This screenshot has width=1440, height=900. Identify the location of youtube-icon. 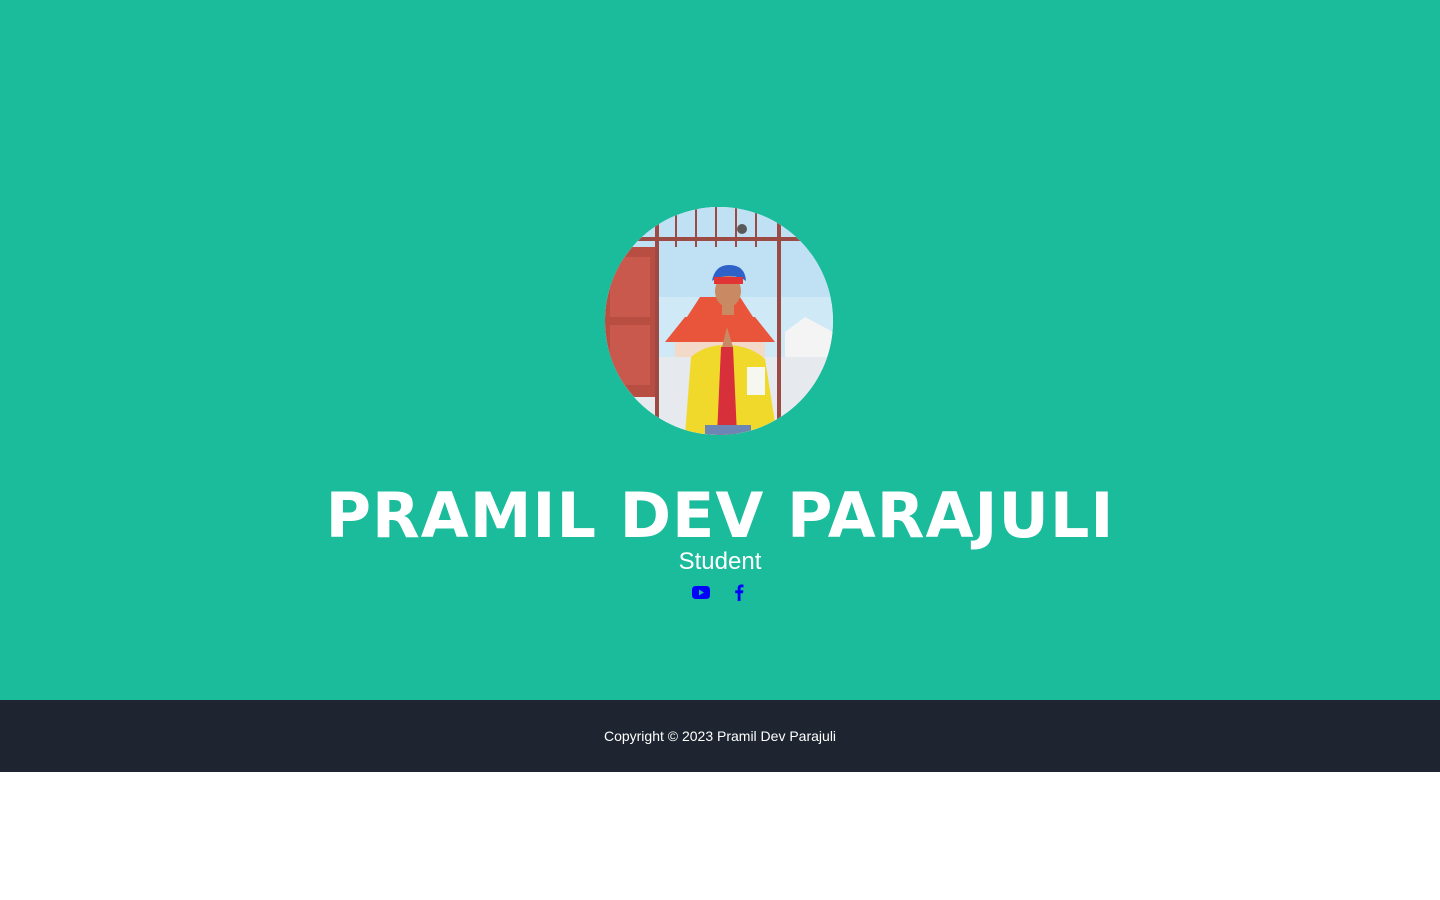
(701, 592).